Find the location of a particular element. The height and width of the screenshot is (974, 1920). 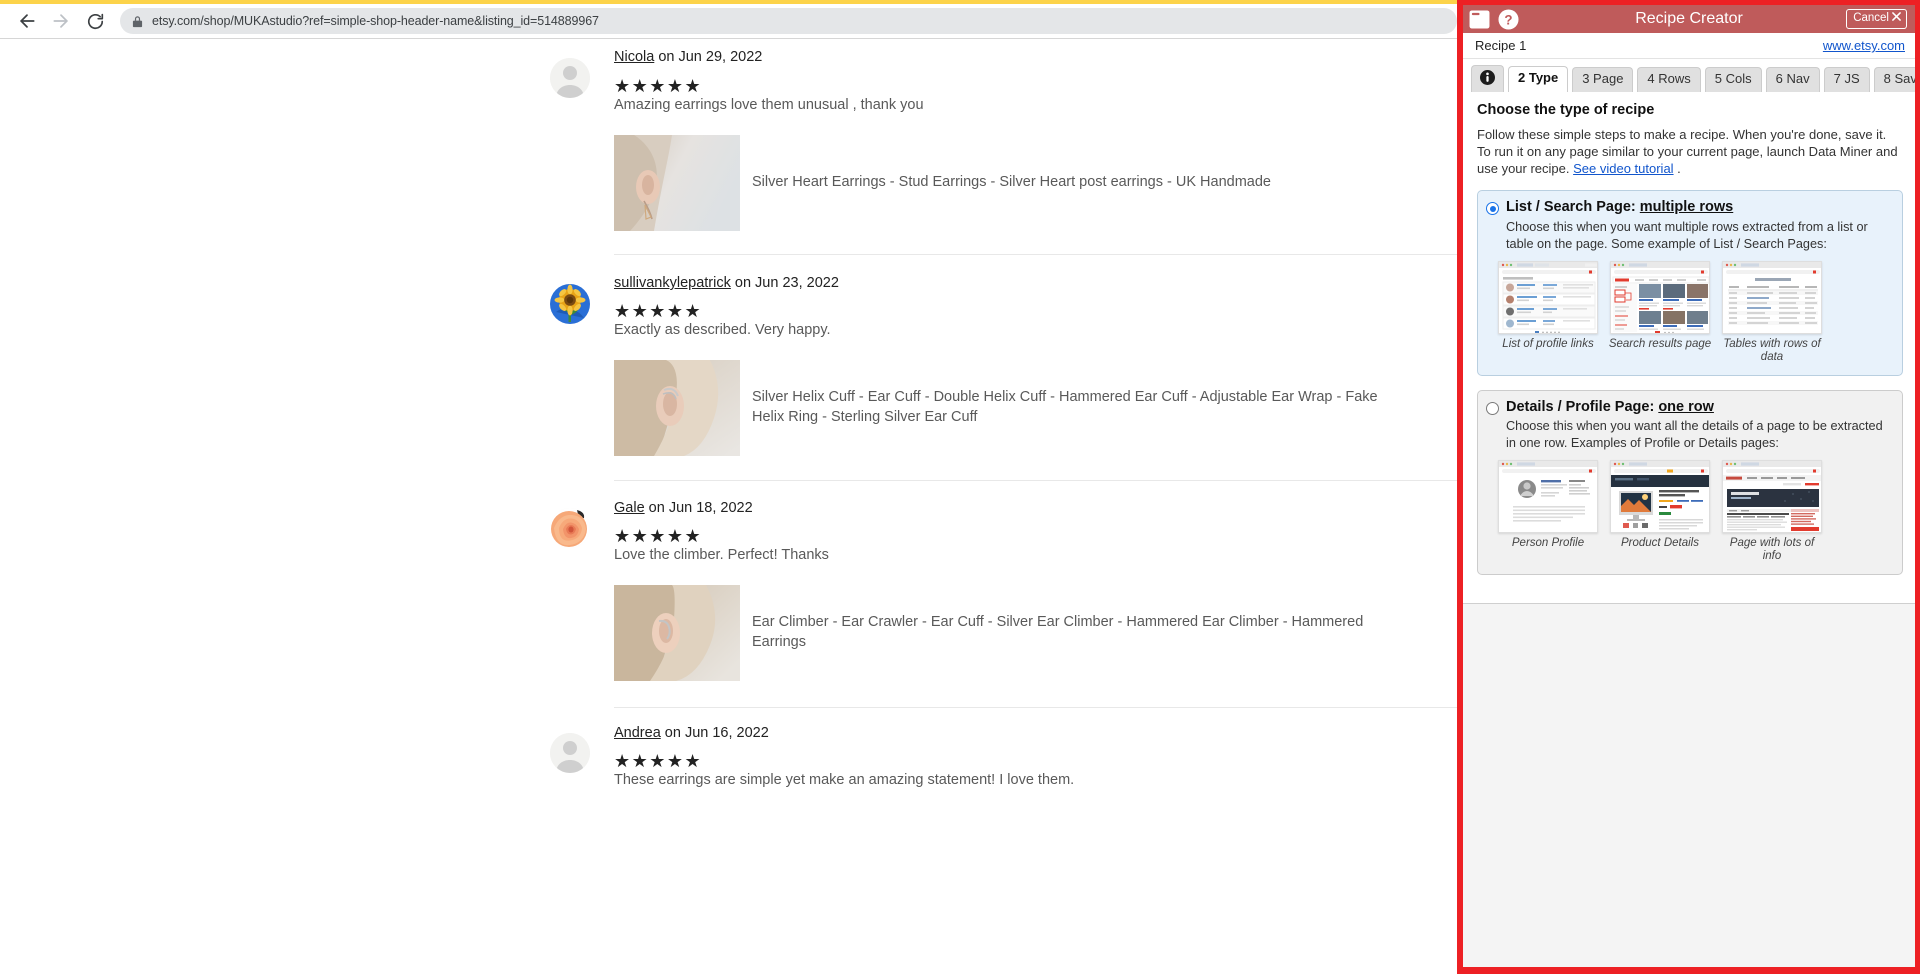

recipe-subbar: Recipe 1 www.etsy.com is located at coordinates (1689, 46).